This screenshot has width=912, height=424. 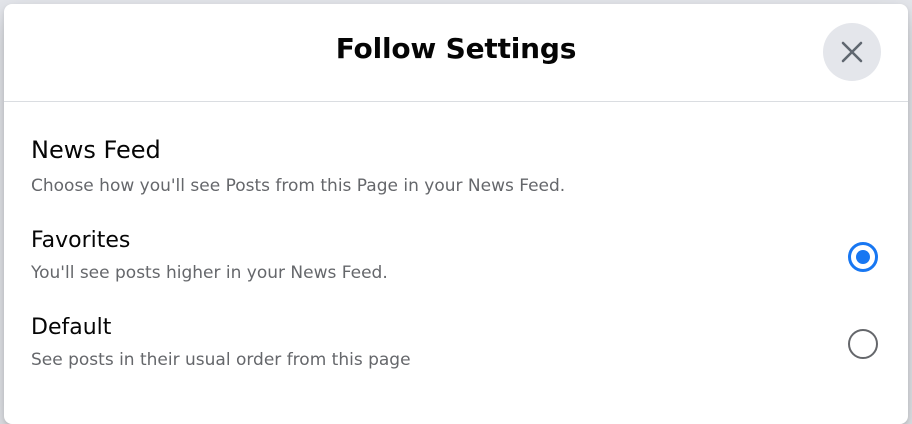 I want to click on close-icon, so click(x=852, y=52).